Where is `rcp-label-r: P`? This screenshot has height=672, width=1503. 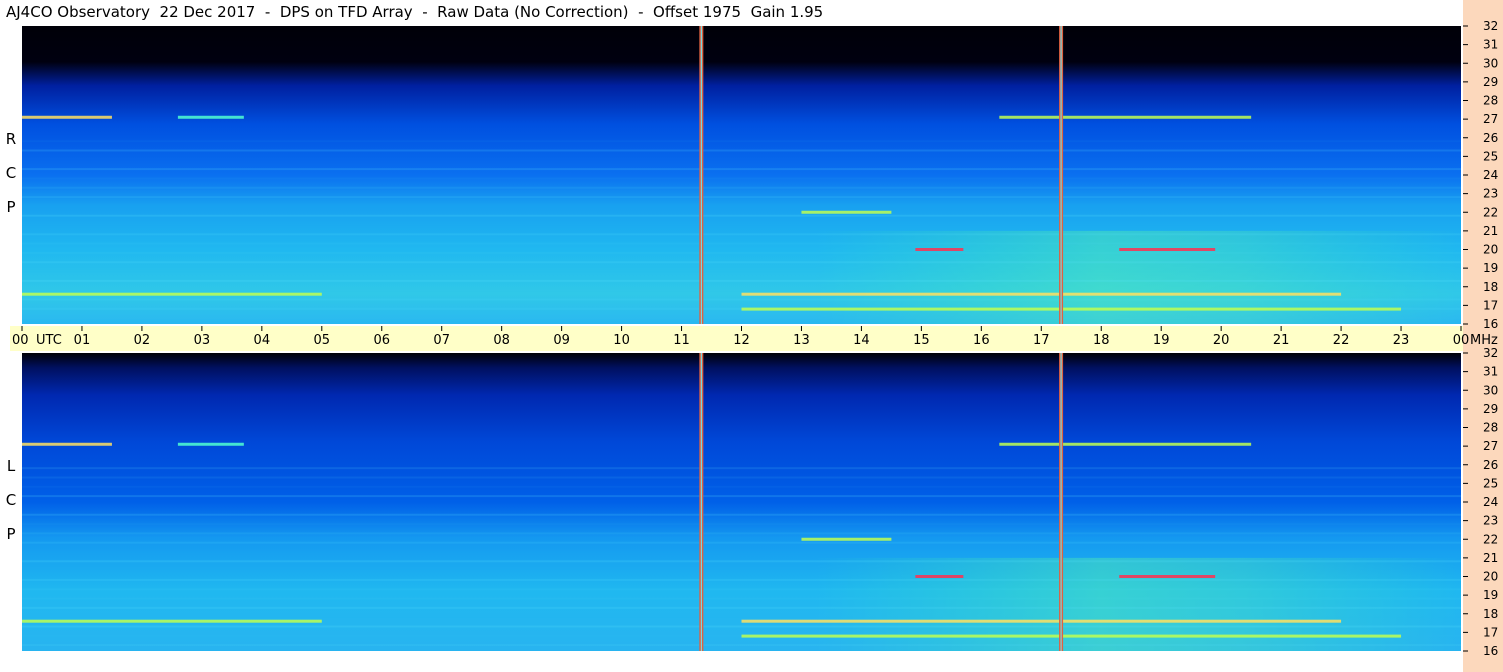 rcp-label-r: P is located at coordinates (11, 207).